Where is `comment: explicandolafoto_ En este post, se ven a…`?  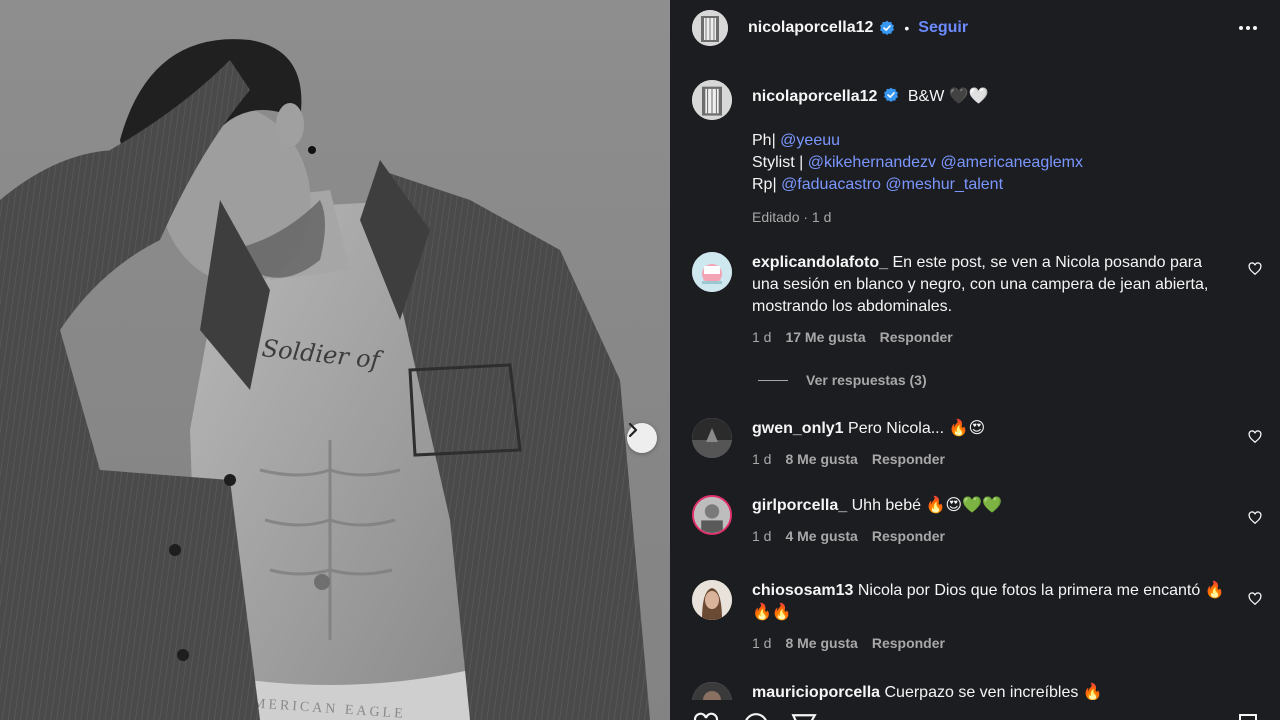
comment: explicandolafoto_ En este post, se ven a… is located at coordinates (977, 300).